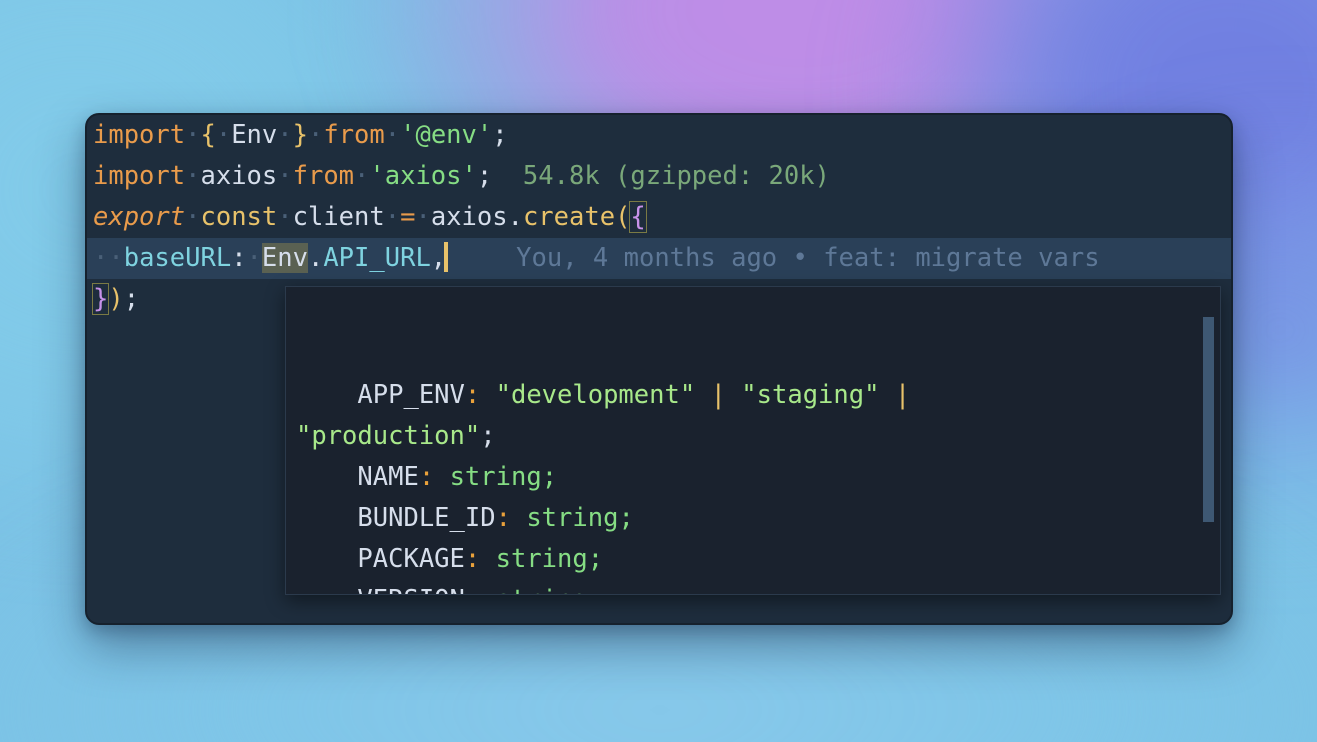 This screenshot has width=1317, height=742. I want to click on code-token: export, so click(139, 217).